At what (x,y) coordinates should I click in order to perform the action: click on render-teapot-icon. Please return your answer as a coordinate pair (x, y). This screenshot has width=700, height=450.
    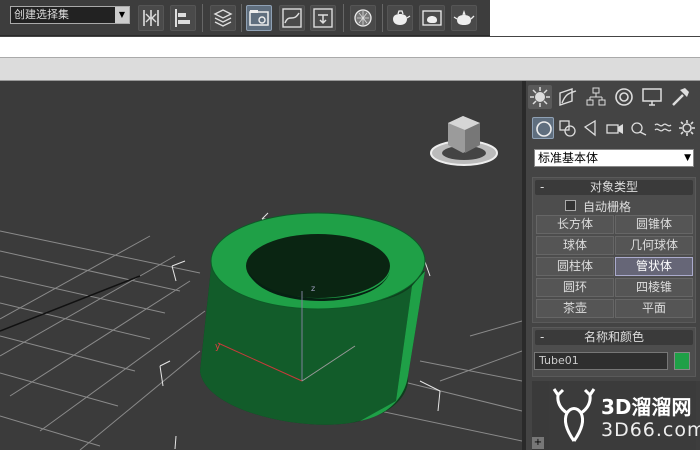
    Looking at the image, I should click on (464, 17).